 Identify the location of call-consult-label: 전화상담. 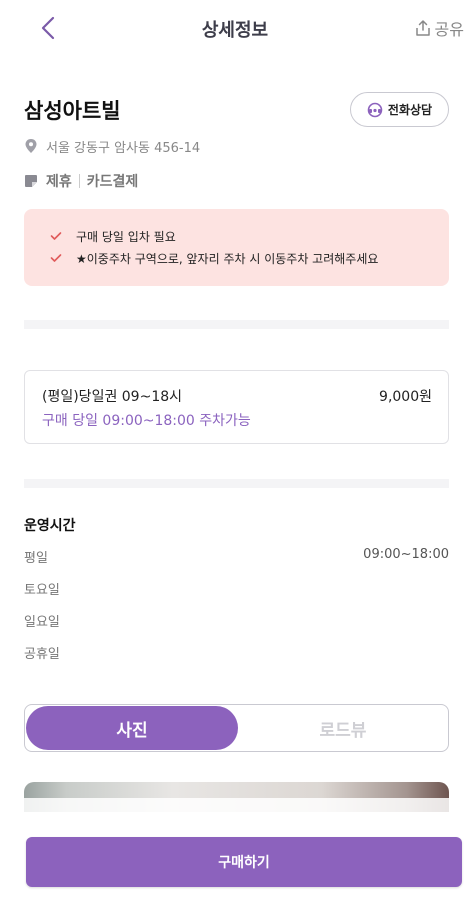
(410, 110).